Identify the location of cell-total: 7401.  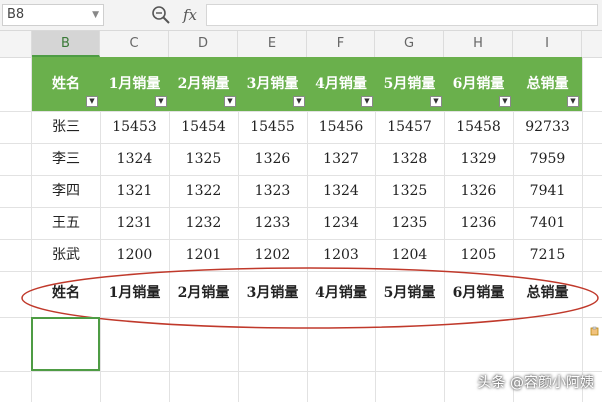
(547, 223).